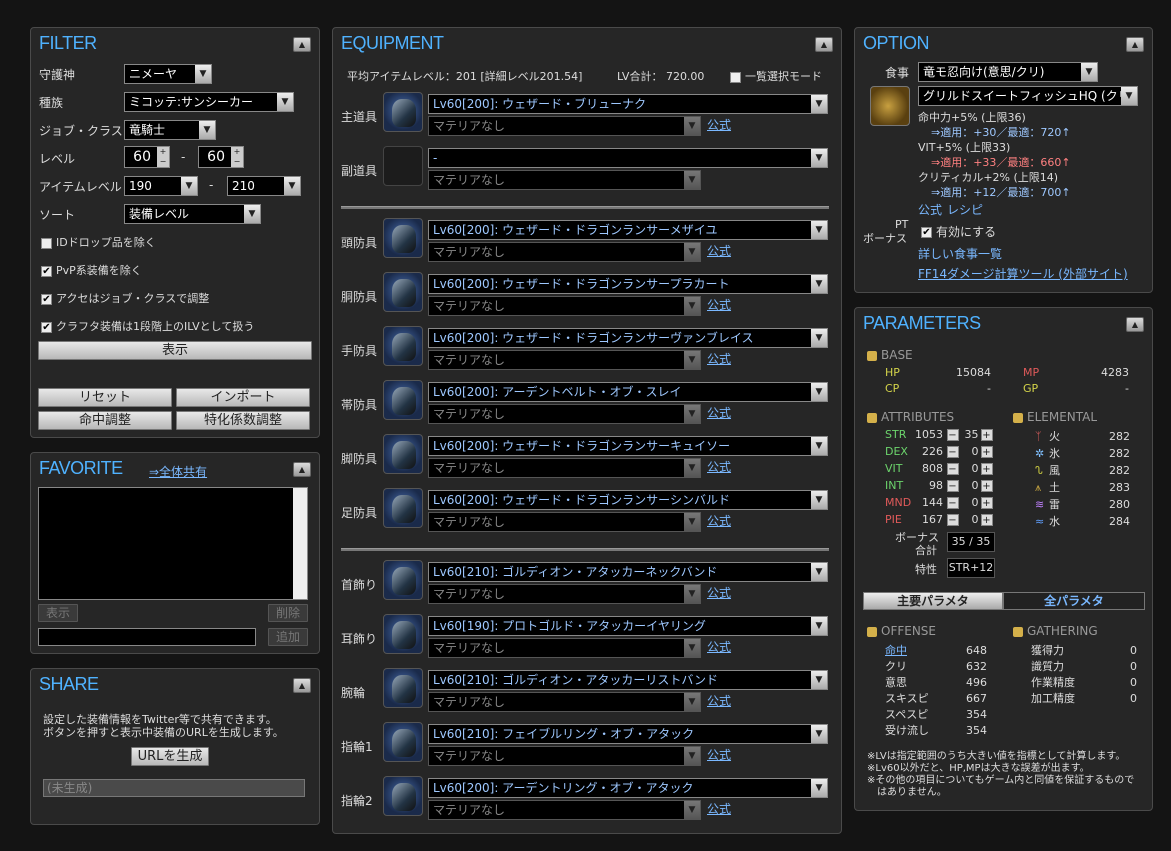  Describe the element at coordinates (209, 102) in the screenshot. I see `race-select: ミコッテ:サンシーカー ▼` at that location.